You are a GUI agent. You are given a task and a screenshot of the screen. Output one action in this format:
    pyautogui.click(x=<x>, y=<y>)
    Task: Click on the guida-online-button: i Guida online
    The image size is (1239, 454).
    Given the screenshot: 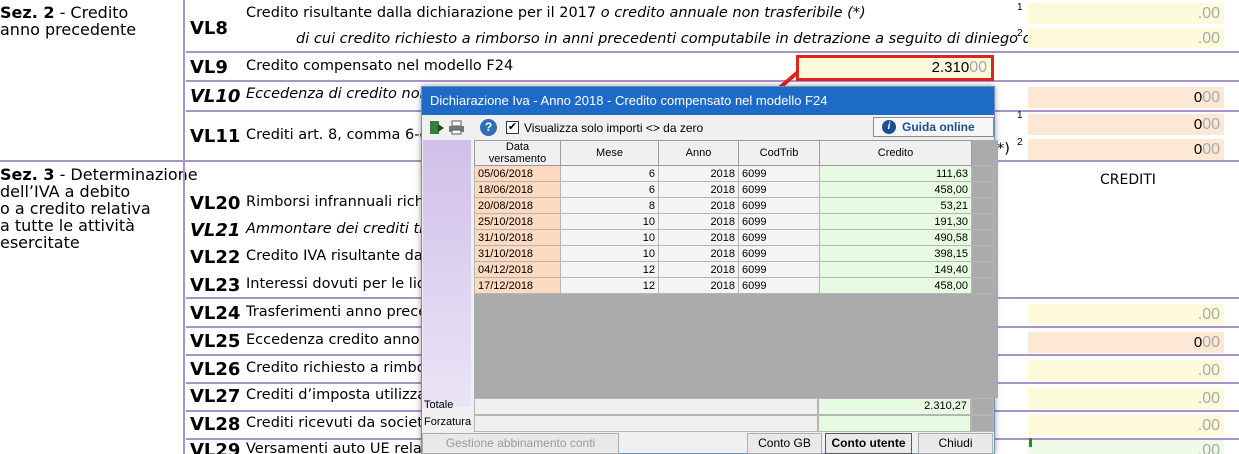 What is the action you would take?
    pyautogui.click(x=933, y=127)
    